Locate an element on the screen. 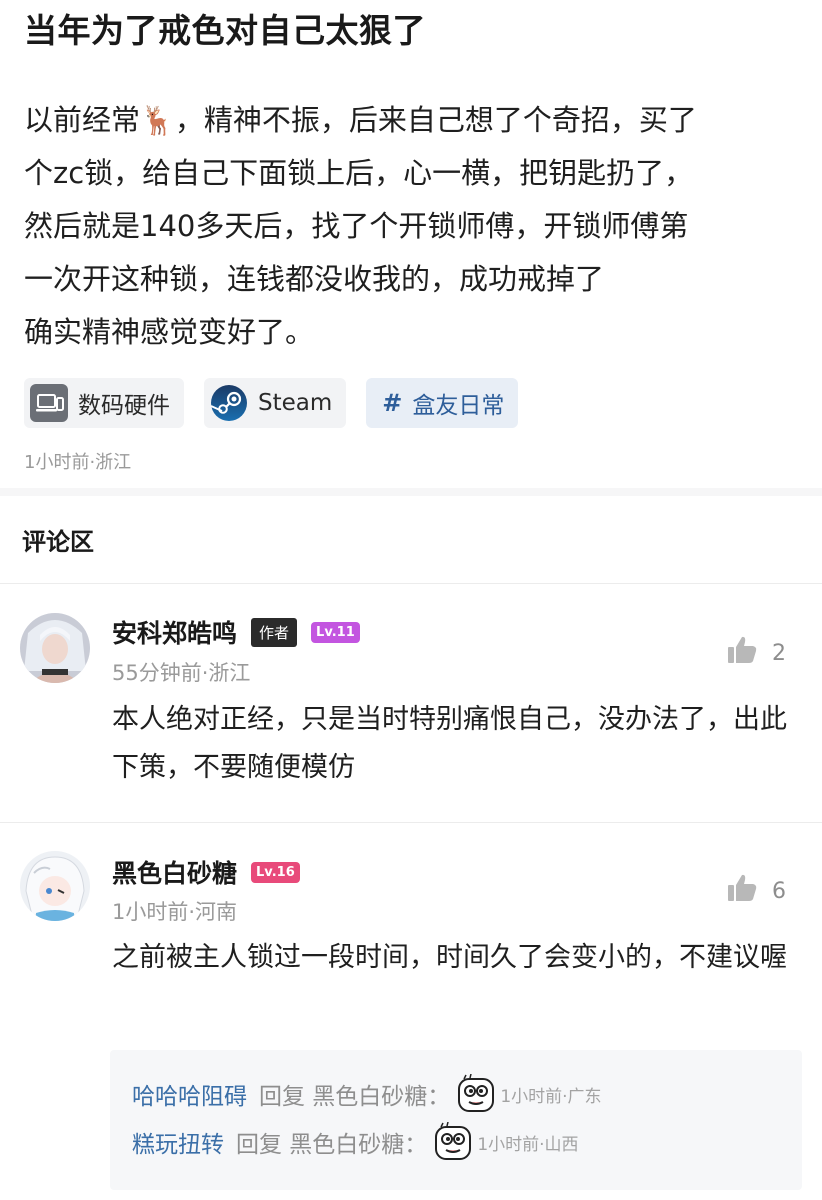 Image resolution: width=822 pixels, height=1200 pixels. comment-username: 黑色白砂糖 is located at coordinates (174, 872).